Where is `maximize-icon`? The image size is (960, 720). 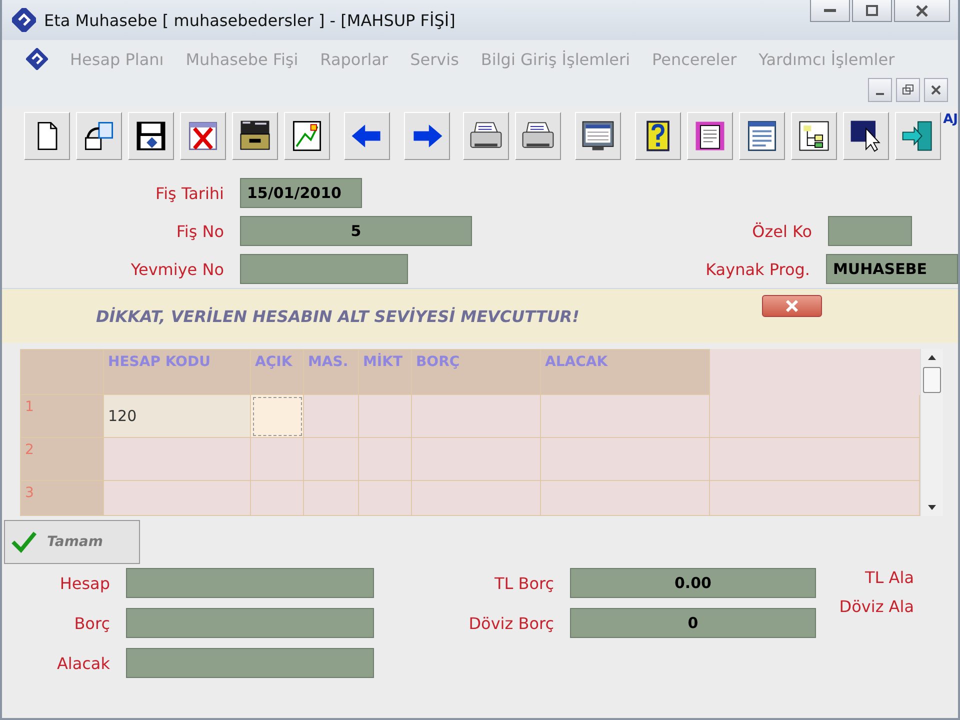
maximize-icon is located at coordinates (872, 10).